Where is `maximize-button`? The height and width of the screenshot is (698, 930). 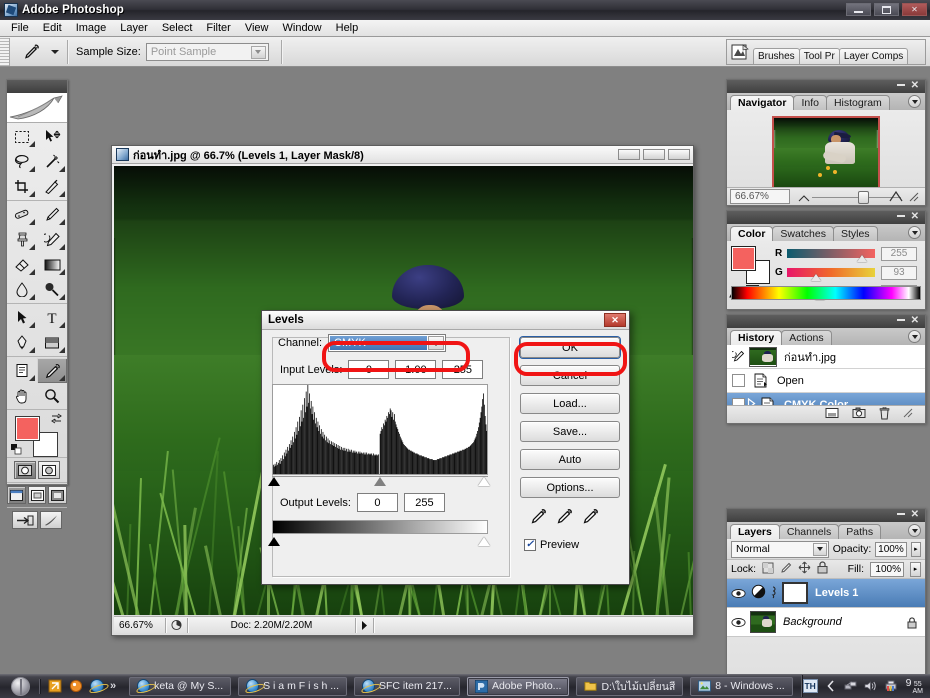 maximize-button is located at coordinates (886, 9).